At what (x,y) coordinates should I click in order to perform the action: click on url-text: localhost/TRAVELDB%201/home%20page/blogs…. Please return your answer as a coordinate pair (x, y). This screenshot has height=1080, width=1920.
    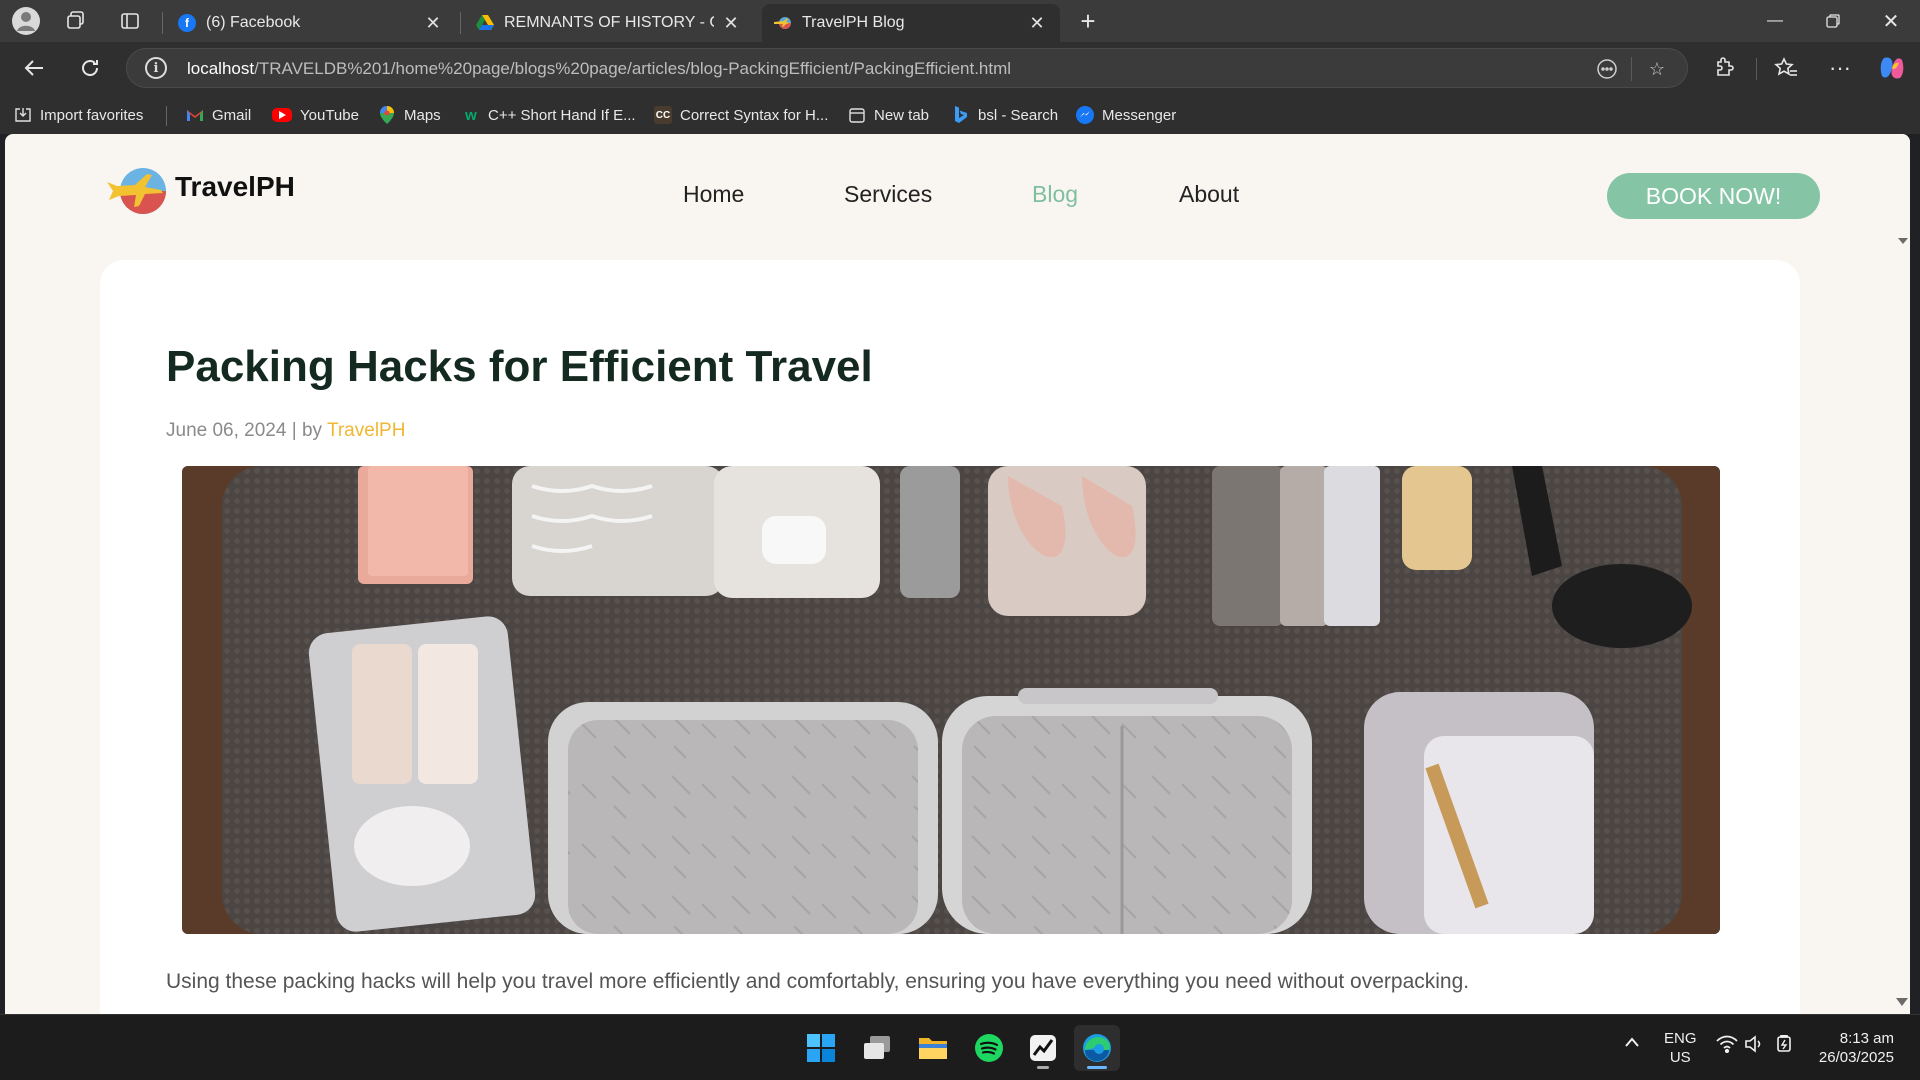
    Looking at the image, I should click on (599, 69).